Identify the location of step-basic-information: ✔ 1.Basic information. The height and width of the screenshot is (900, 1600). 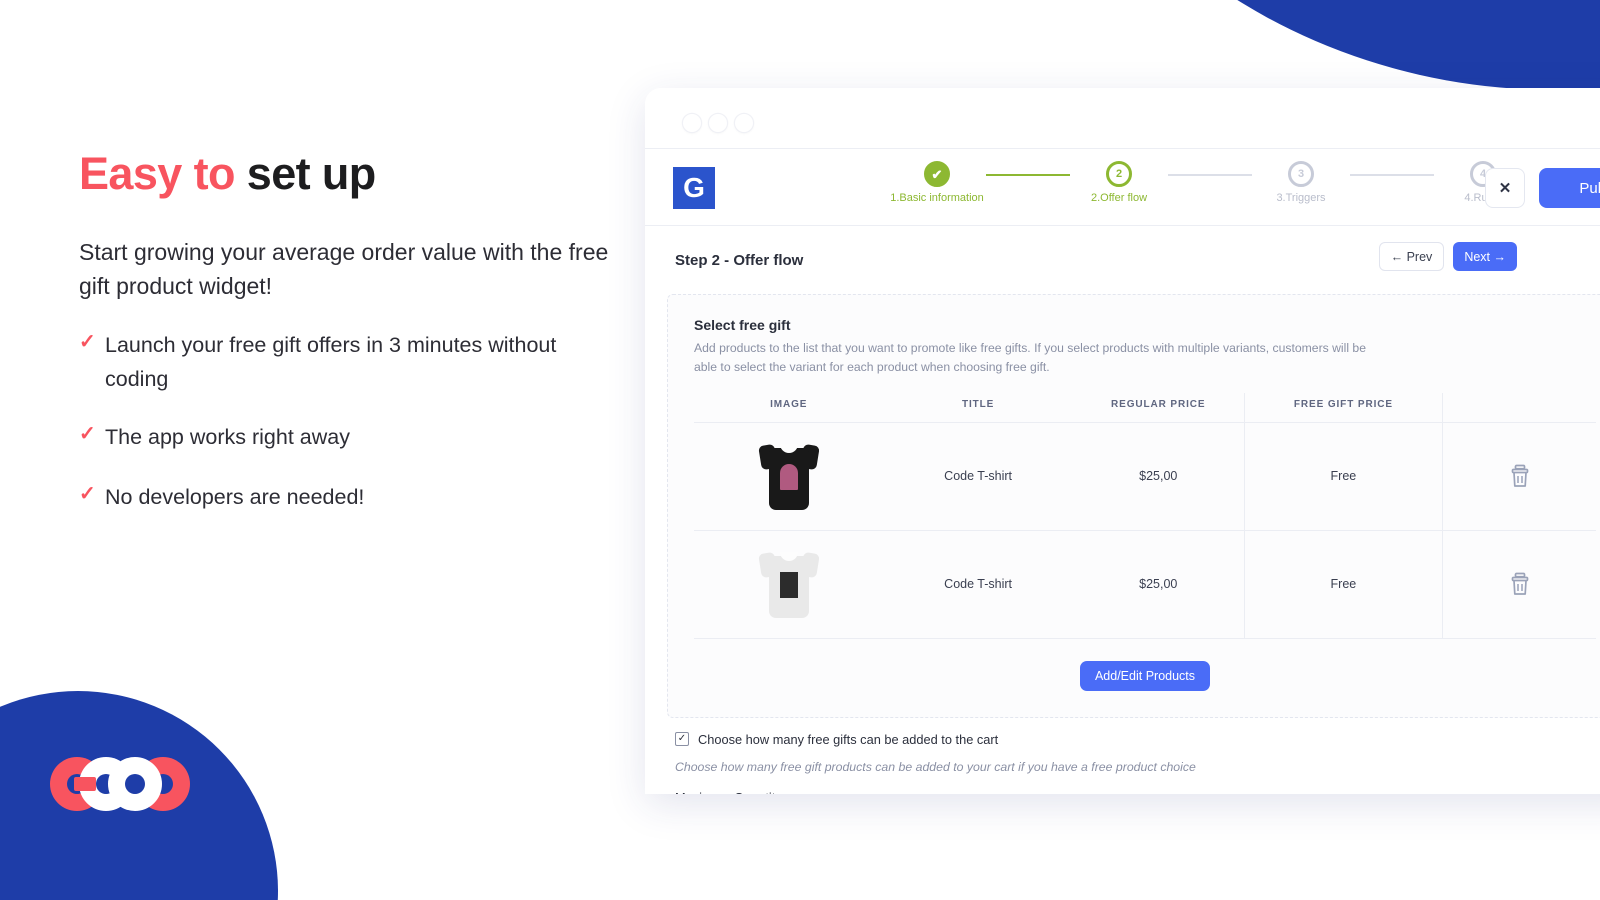
(937, 182).